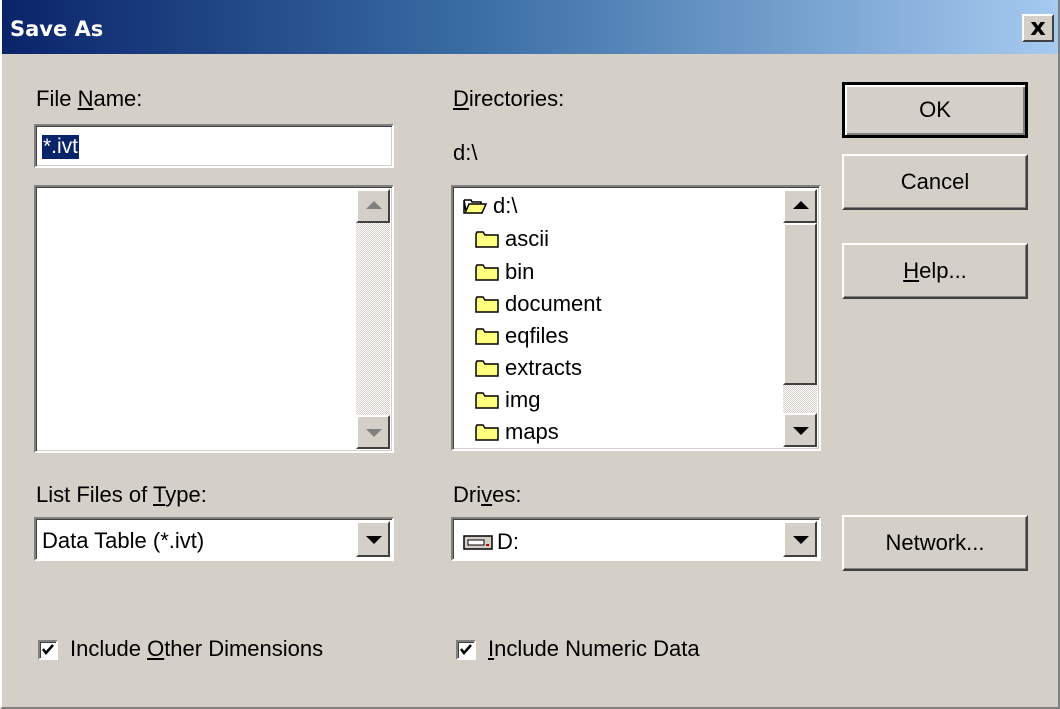 This screenshot has height=709, width=1060. Describe the element at coordinates (373, 319) in the screenshot. I see `file-list-scrollbar` at that location.